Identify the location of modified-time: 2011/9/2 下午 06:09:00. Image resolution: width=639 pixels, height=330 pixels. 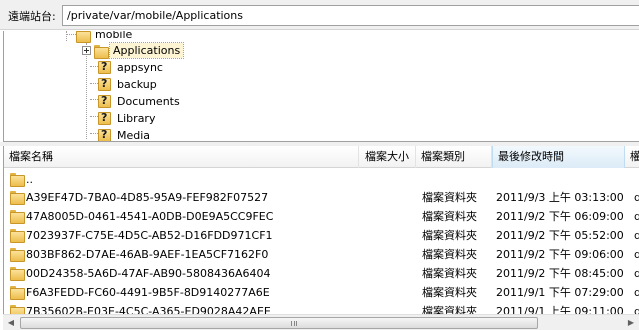
(560, 216).